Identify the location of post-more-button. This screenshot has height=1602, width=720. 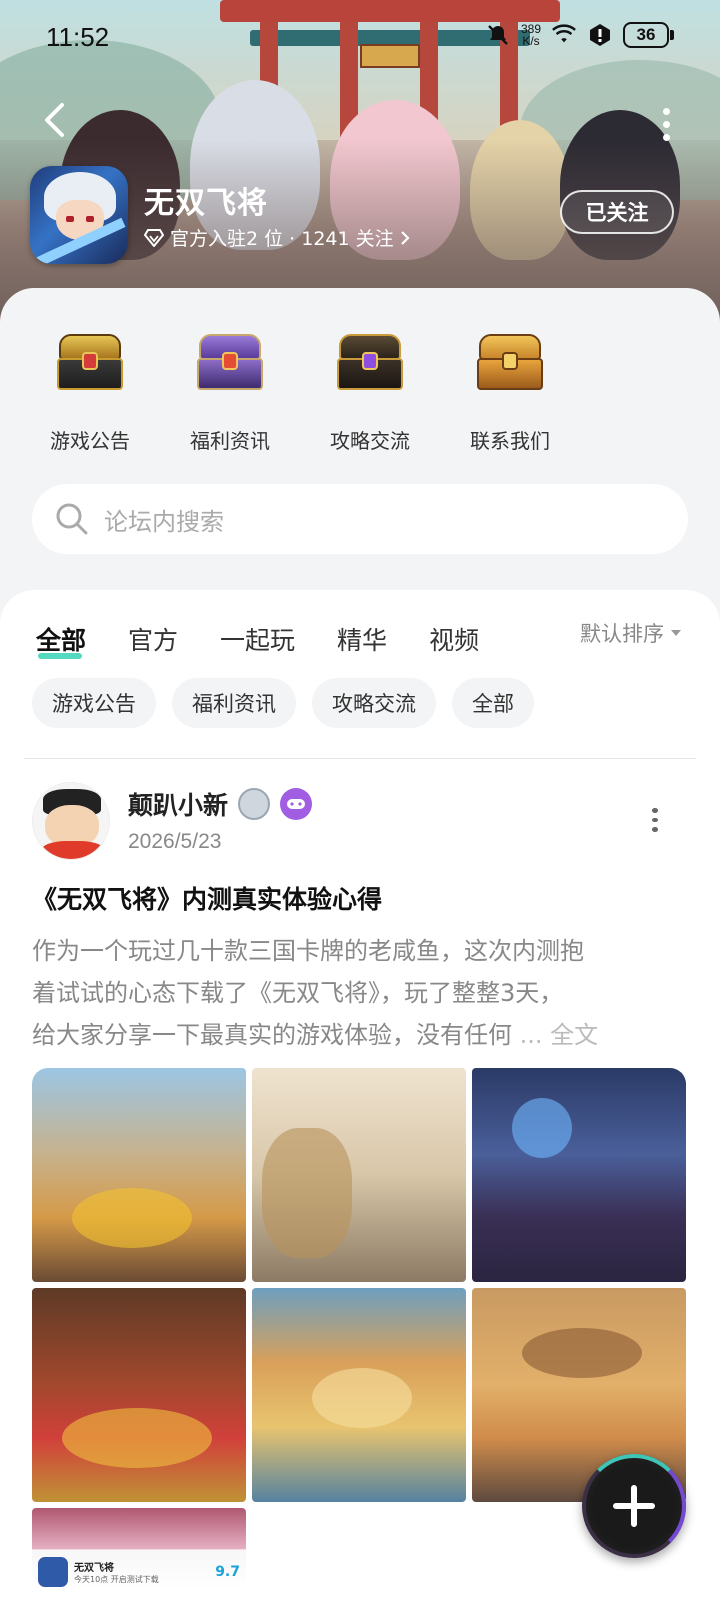
(656, 820).